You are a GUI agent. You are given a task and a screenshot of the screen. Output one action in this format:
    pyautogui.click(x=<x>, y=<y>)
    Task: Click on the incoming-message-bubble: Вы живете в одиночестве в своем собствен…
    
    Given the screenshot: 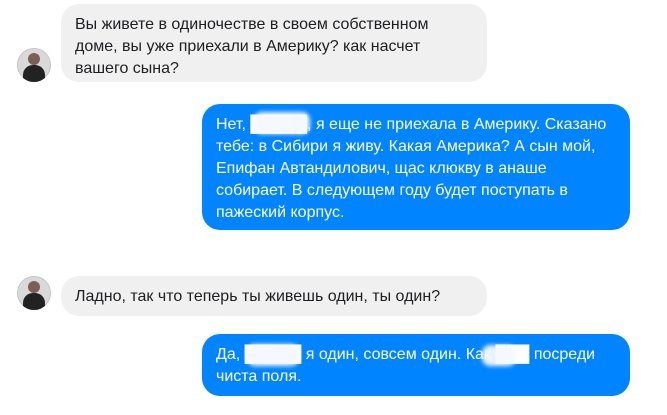 What is the action you would take?
    pyautogui.click(x=274, y=43)
    